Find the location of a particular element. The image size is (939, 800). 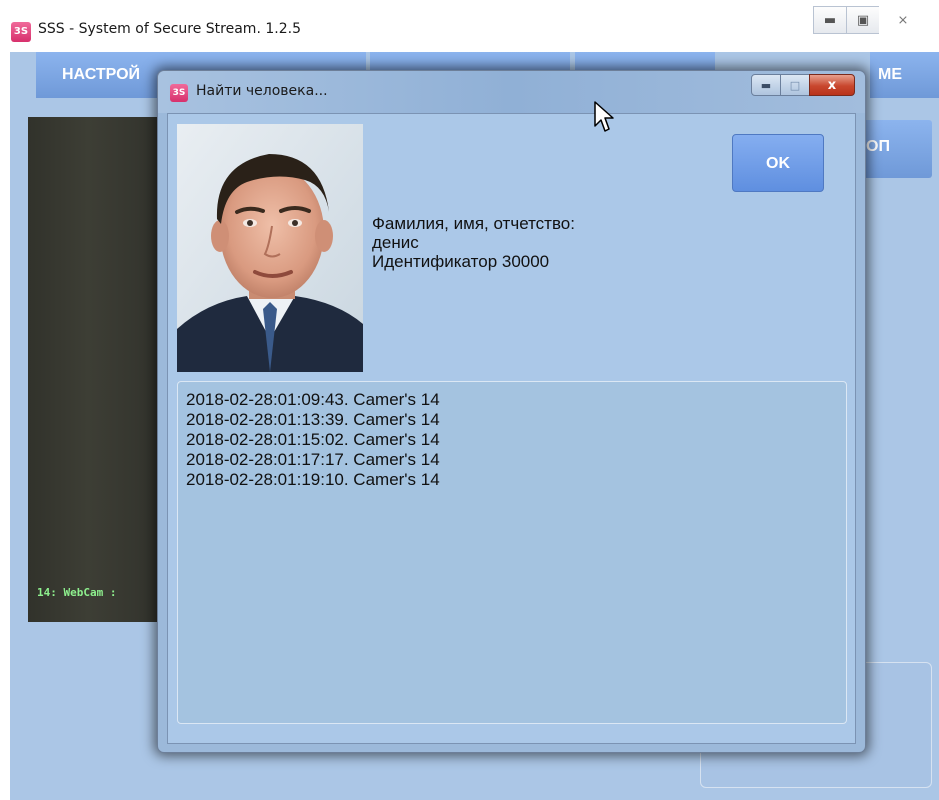

main-window-title: SSS - System of Secure Stream. 1.2.5 is located at coordinates (169, 29).